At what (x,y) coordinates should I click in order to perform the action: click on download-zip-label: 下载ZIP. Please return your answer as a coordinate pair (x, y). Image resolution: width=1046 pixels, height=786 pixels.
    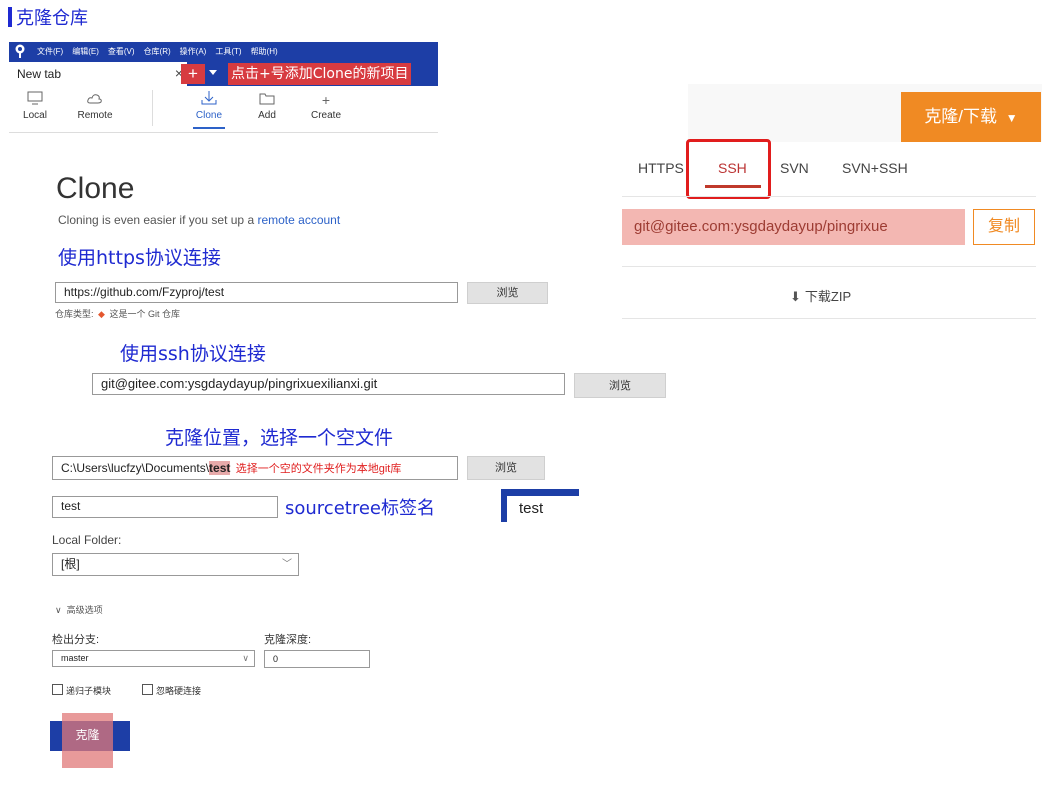
    Looking at the image, I should click on (828, 296).